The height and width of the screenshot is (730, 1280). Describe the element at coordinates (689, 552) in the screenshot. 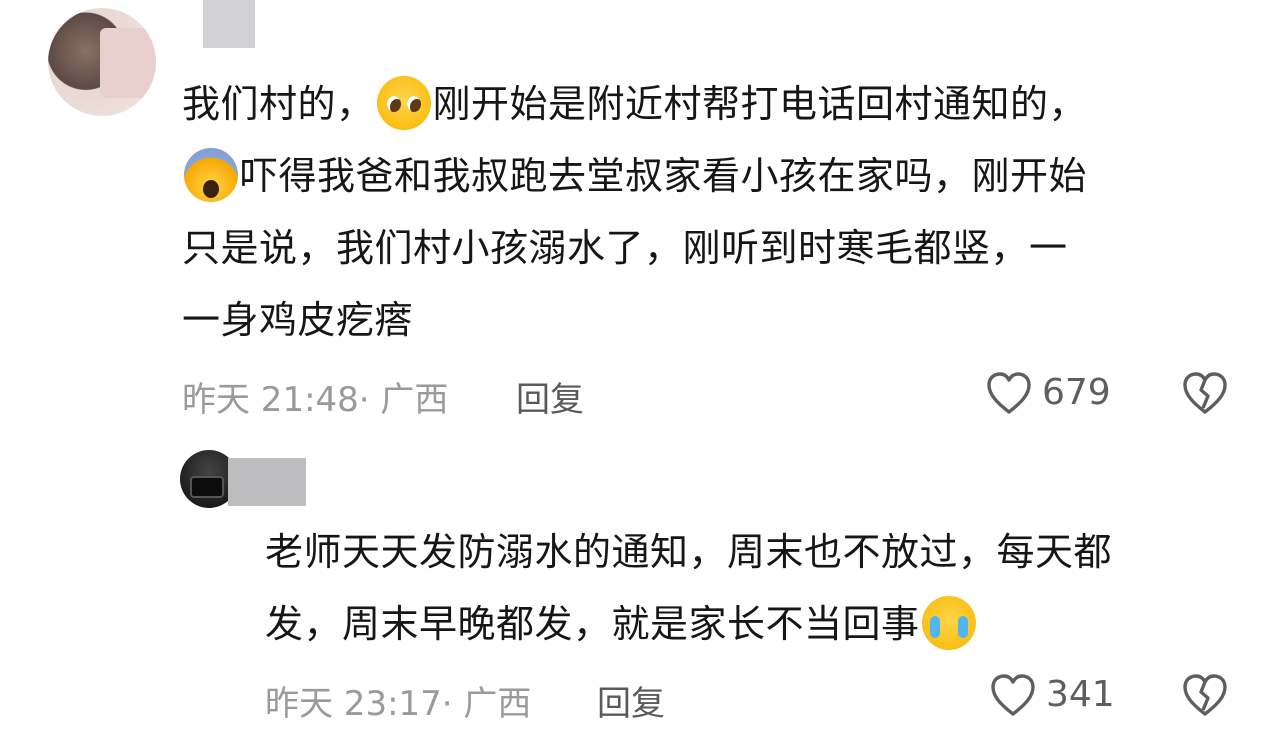

I see `comment-text-segment: 老师天天发防溺水的通知，周末也不放过，每天都` at that location.